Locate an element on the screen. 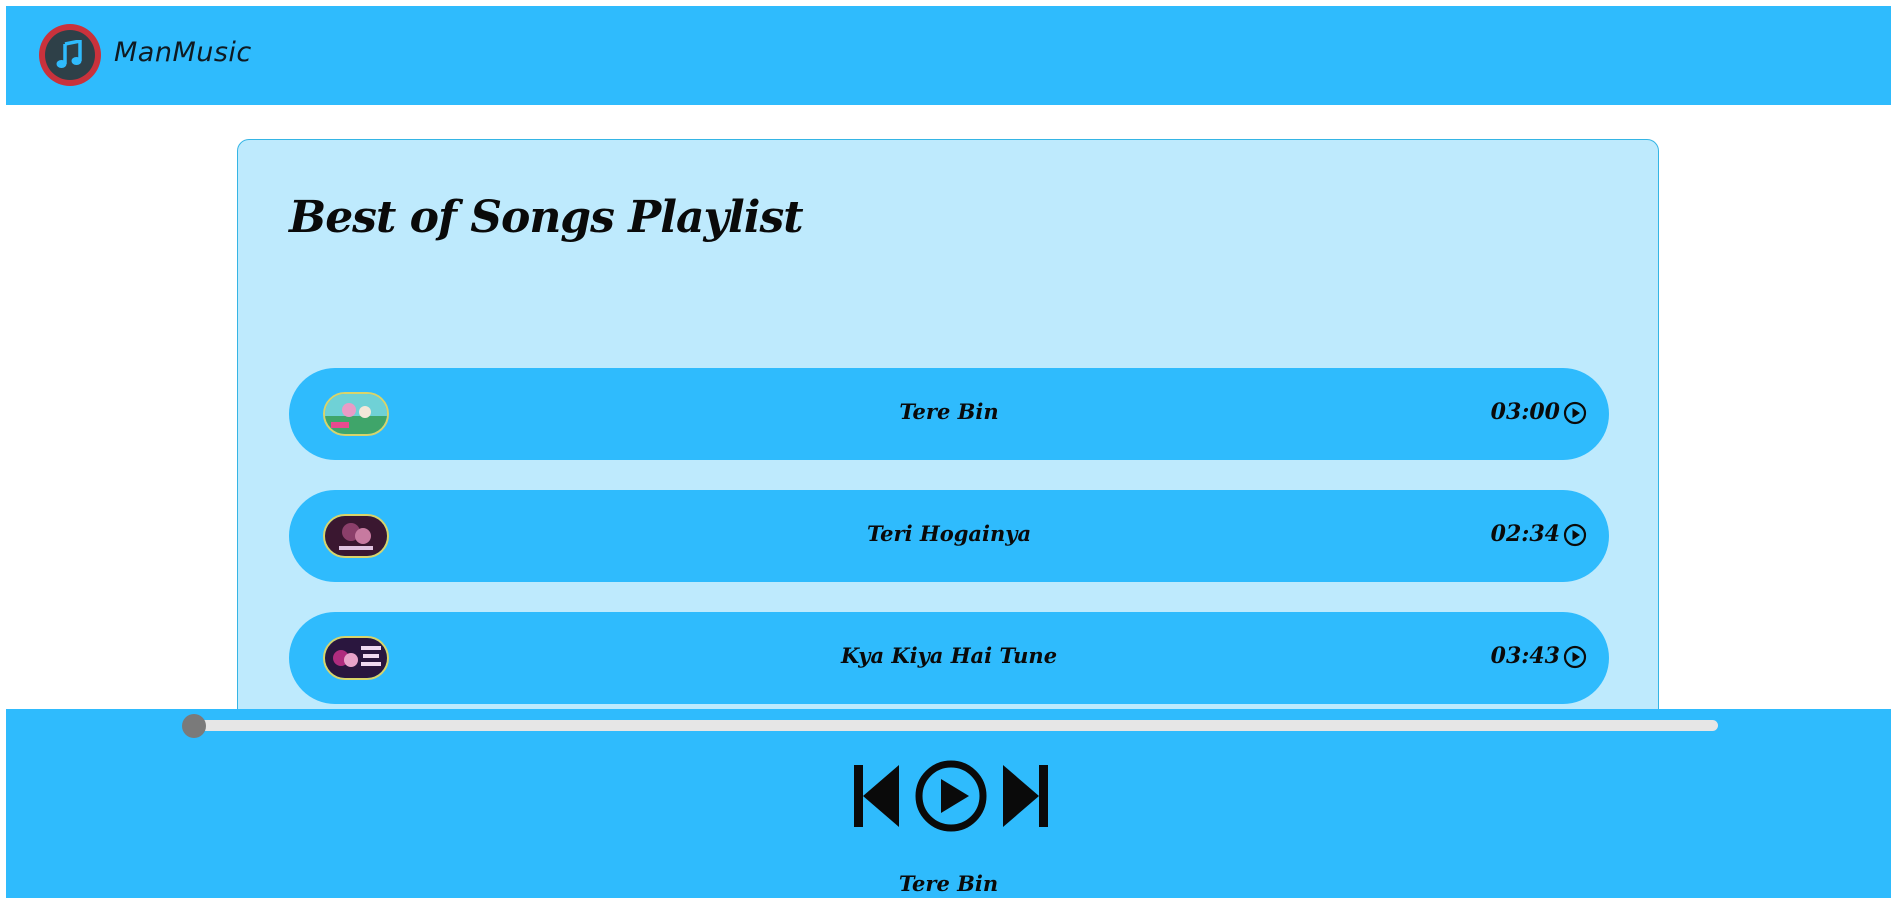  song-item: Teri Hogainya 02:34 is located at coordinates (949, 536).